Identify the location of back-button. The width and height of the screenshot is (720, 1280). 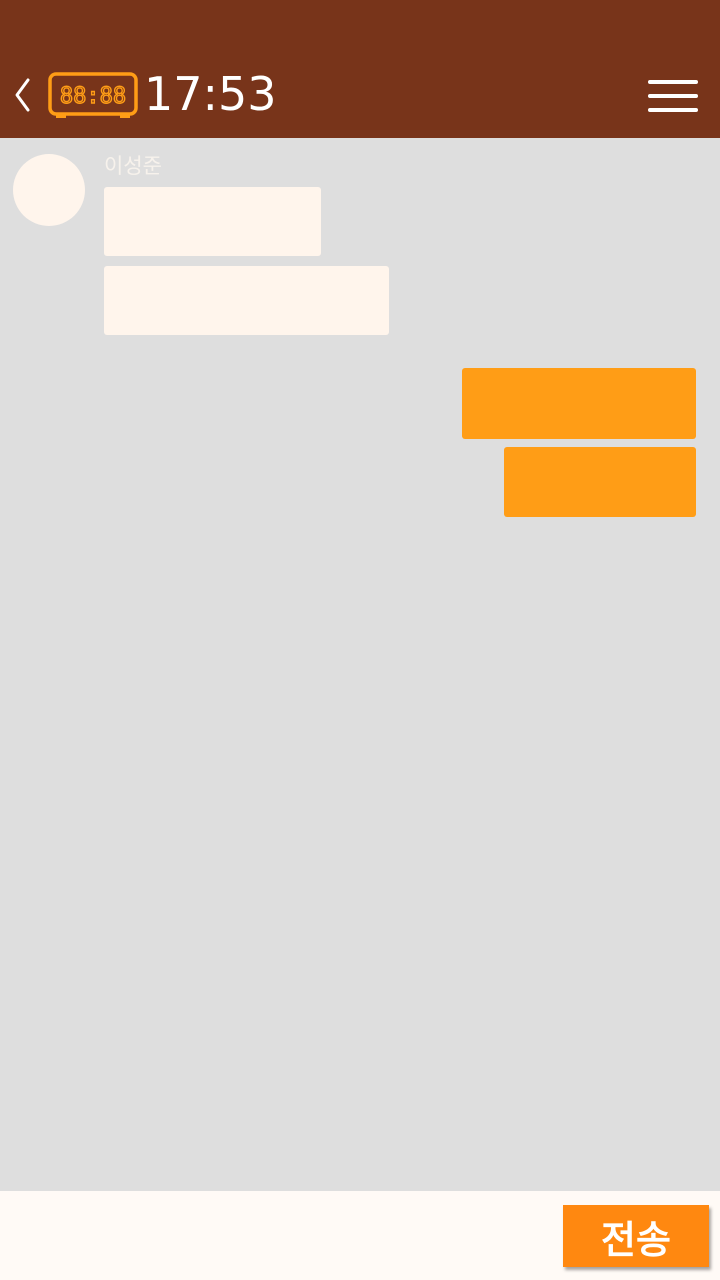
(22, 95).